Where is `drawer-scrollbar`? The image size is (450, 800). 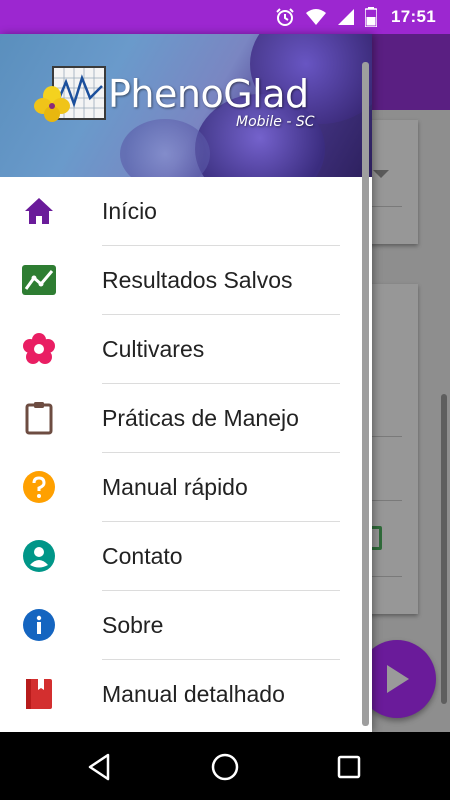
drawer-scrollbar is located at coordinates (365, 394).